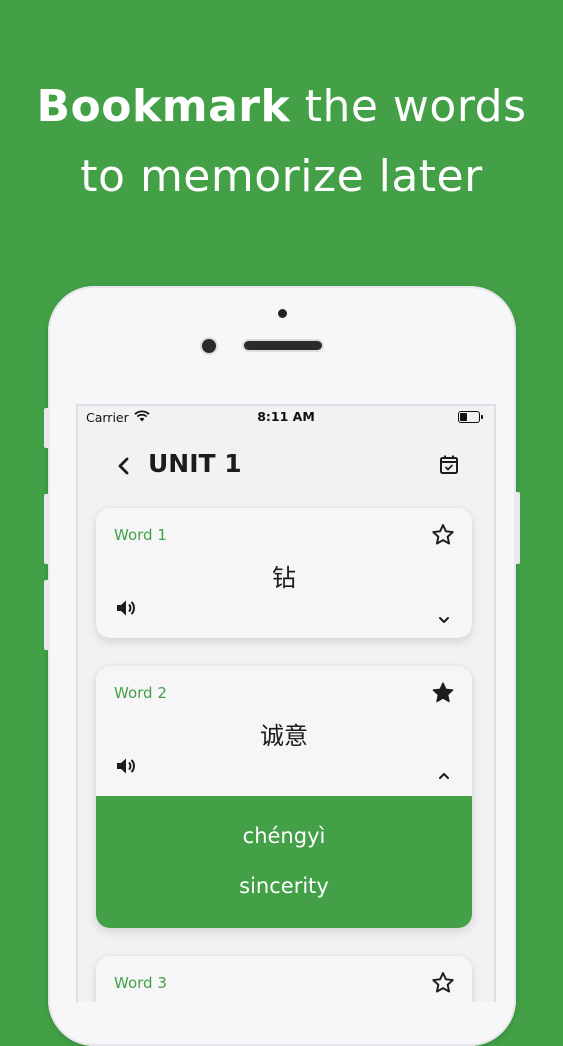 The width and height of the screenshot is (563, 1046). I want to click on answer-panel: chéngyì sincerity, so click(284, 862).